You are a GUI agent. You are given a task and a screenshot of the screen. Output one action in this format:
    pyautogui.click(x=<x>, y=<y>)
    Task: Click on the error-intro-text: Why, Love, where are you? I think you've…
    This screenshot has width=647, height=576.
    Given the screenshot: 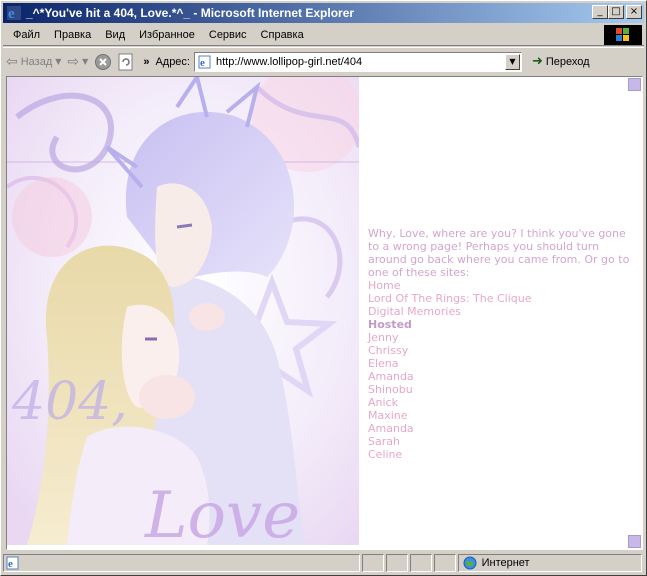 What is the action you would take?
    pyautogui.click(x=499, y=253)
    